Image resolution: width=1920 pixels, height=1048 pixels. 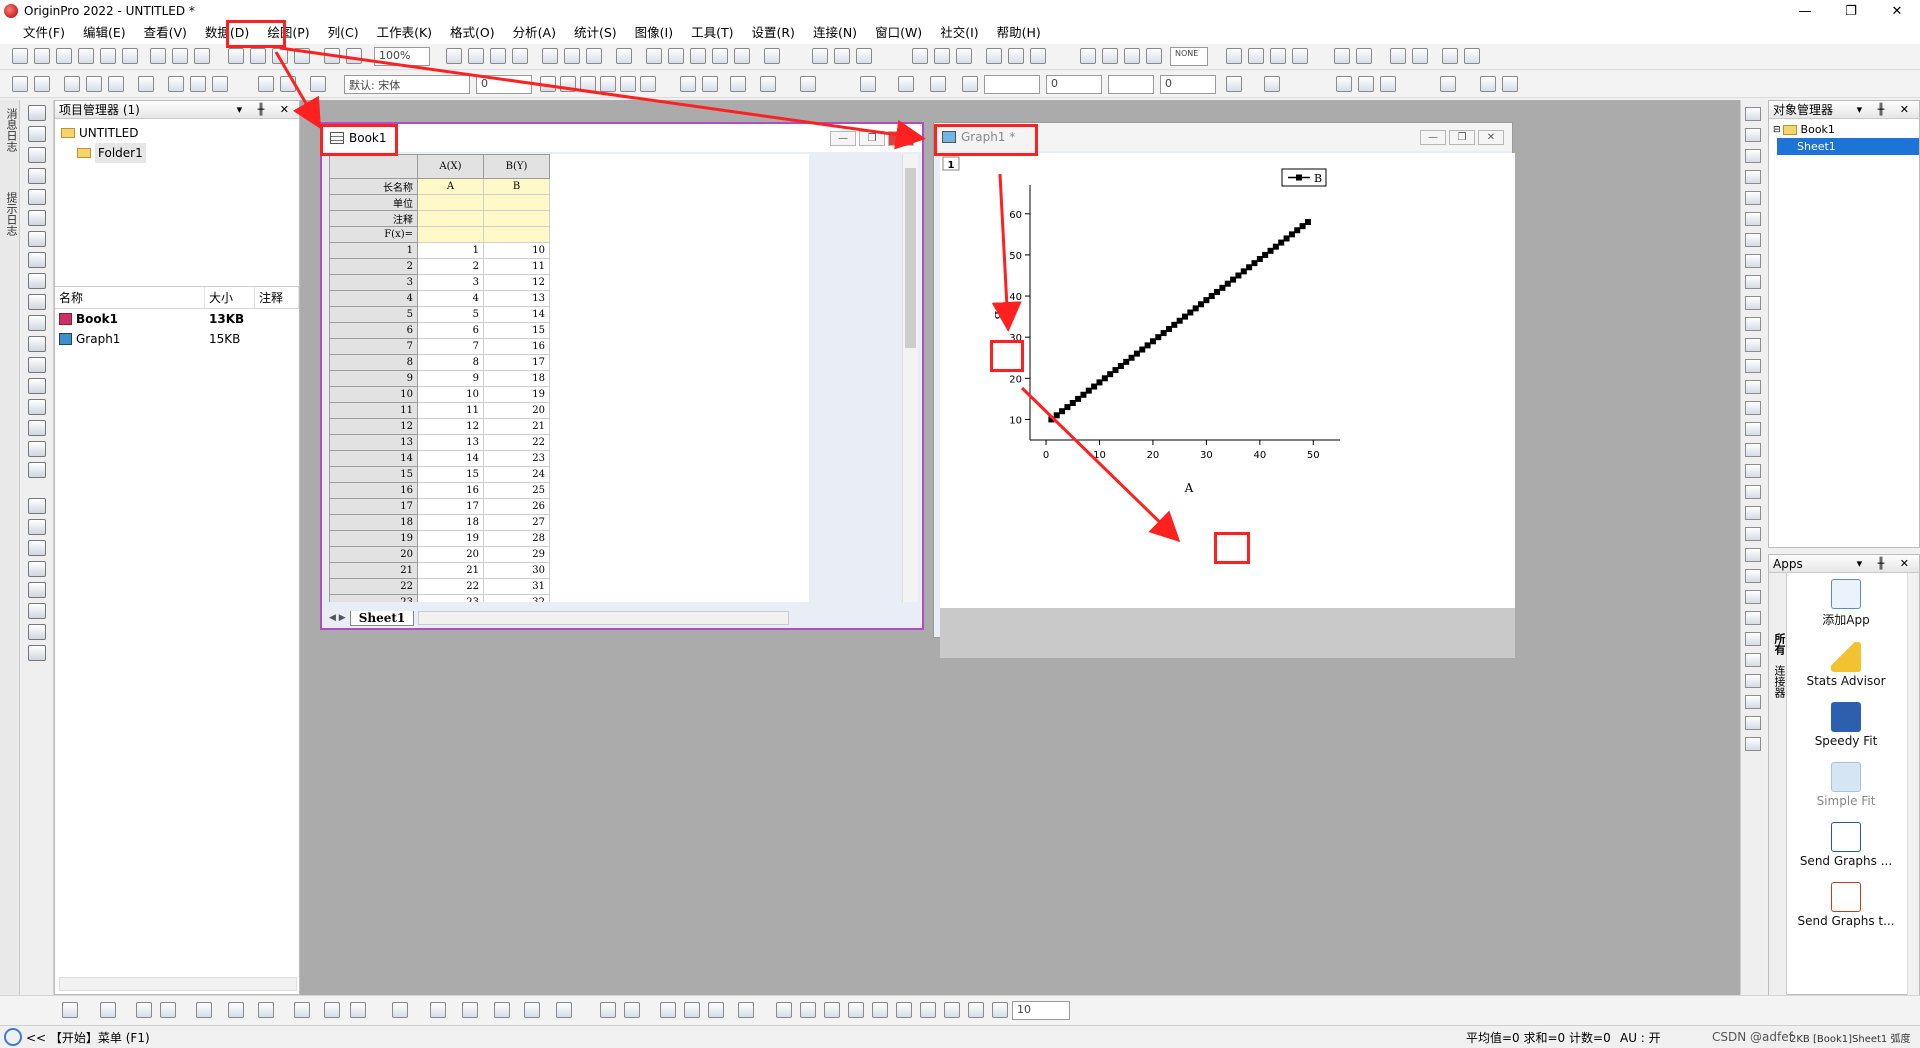 What do you see at coordinates (1846, 594) in the screenshot?
I see `add-app-icon` at bounding box center [1846, 594].